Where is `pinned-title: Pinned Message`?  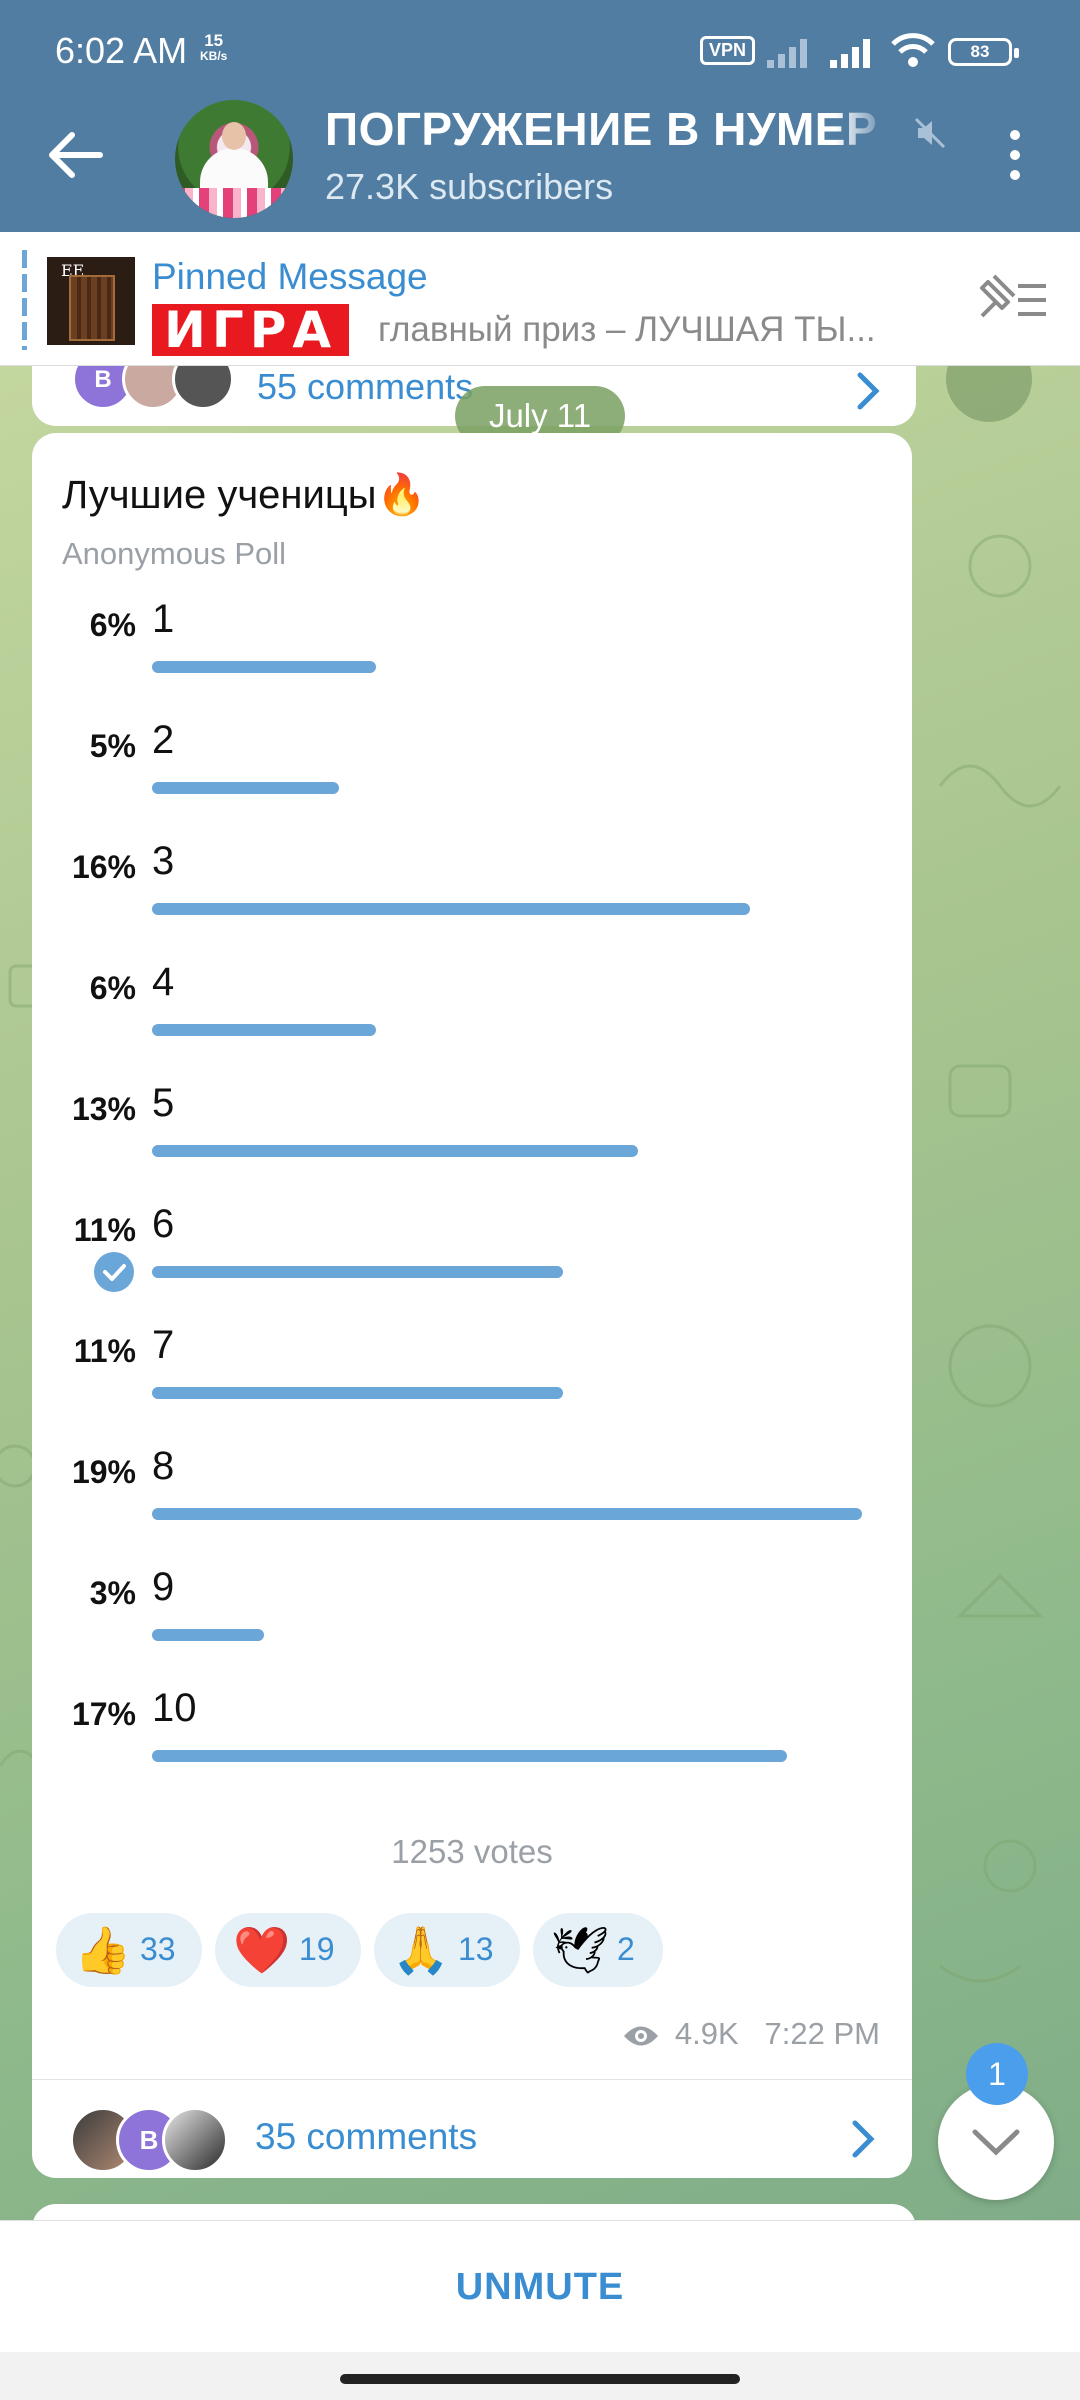
pinned-title: Pinned Message is located at coordinates (290, 276).